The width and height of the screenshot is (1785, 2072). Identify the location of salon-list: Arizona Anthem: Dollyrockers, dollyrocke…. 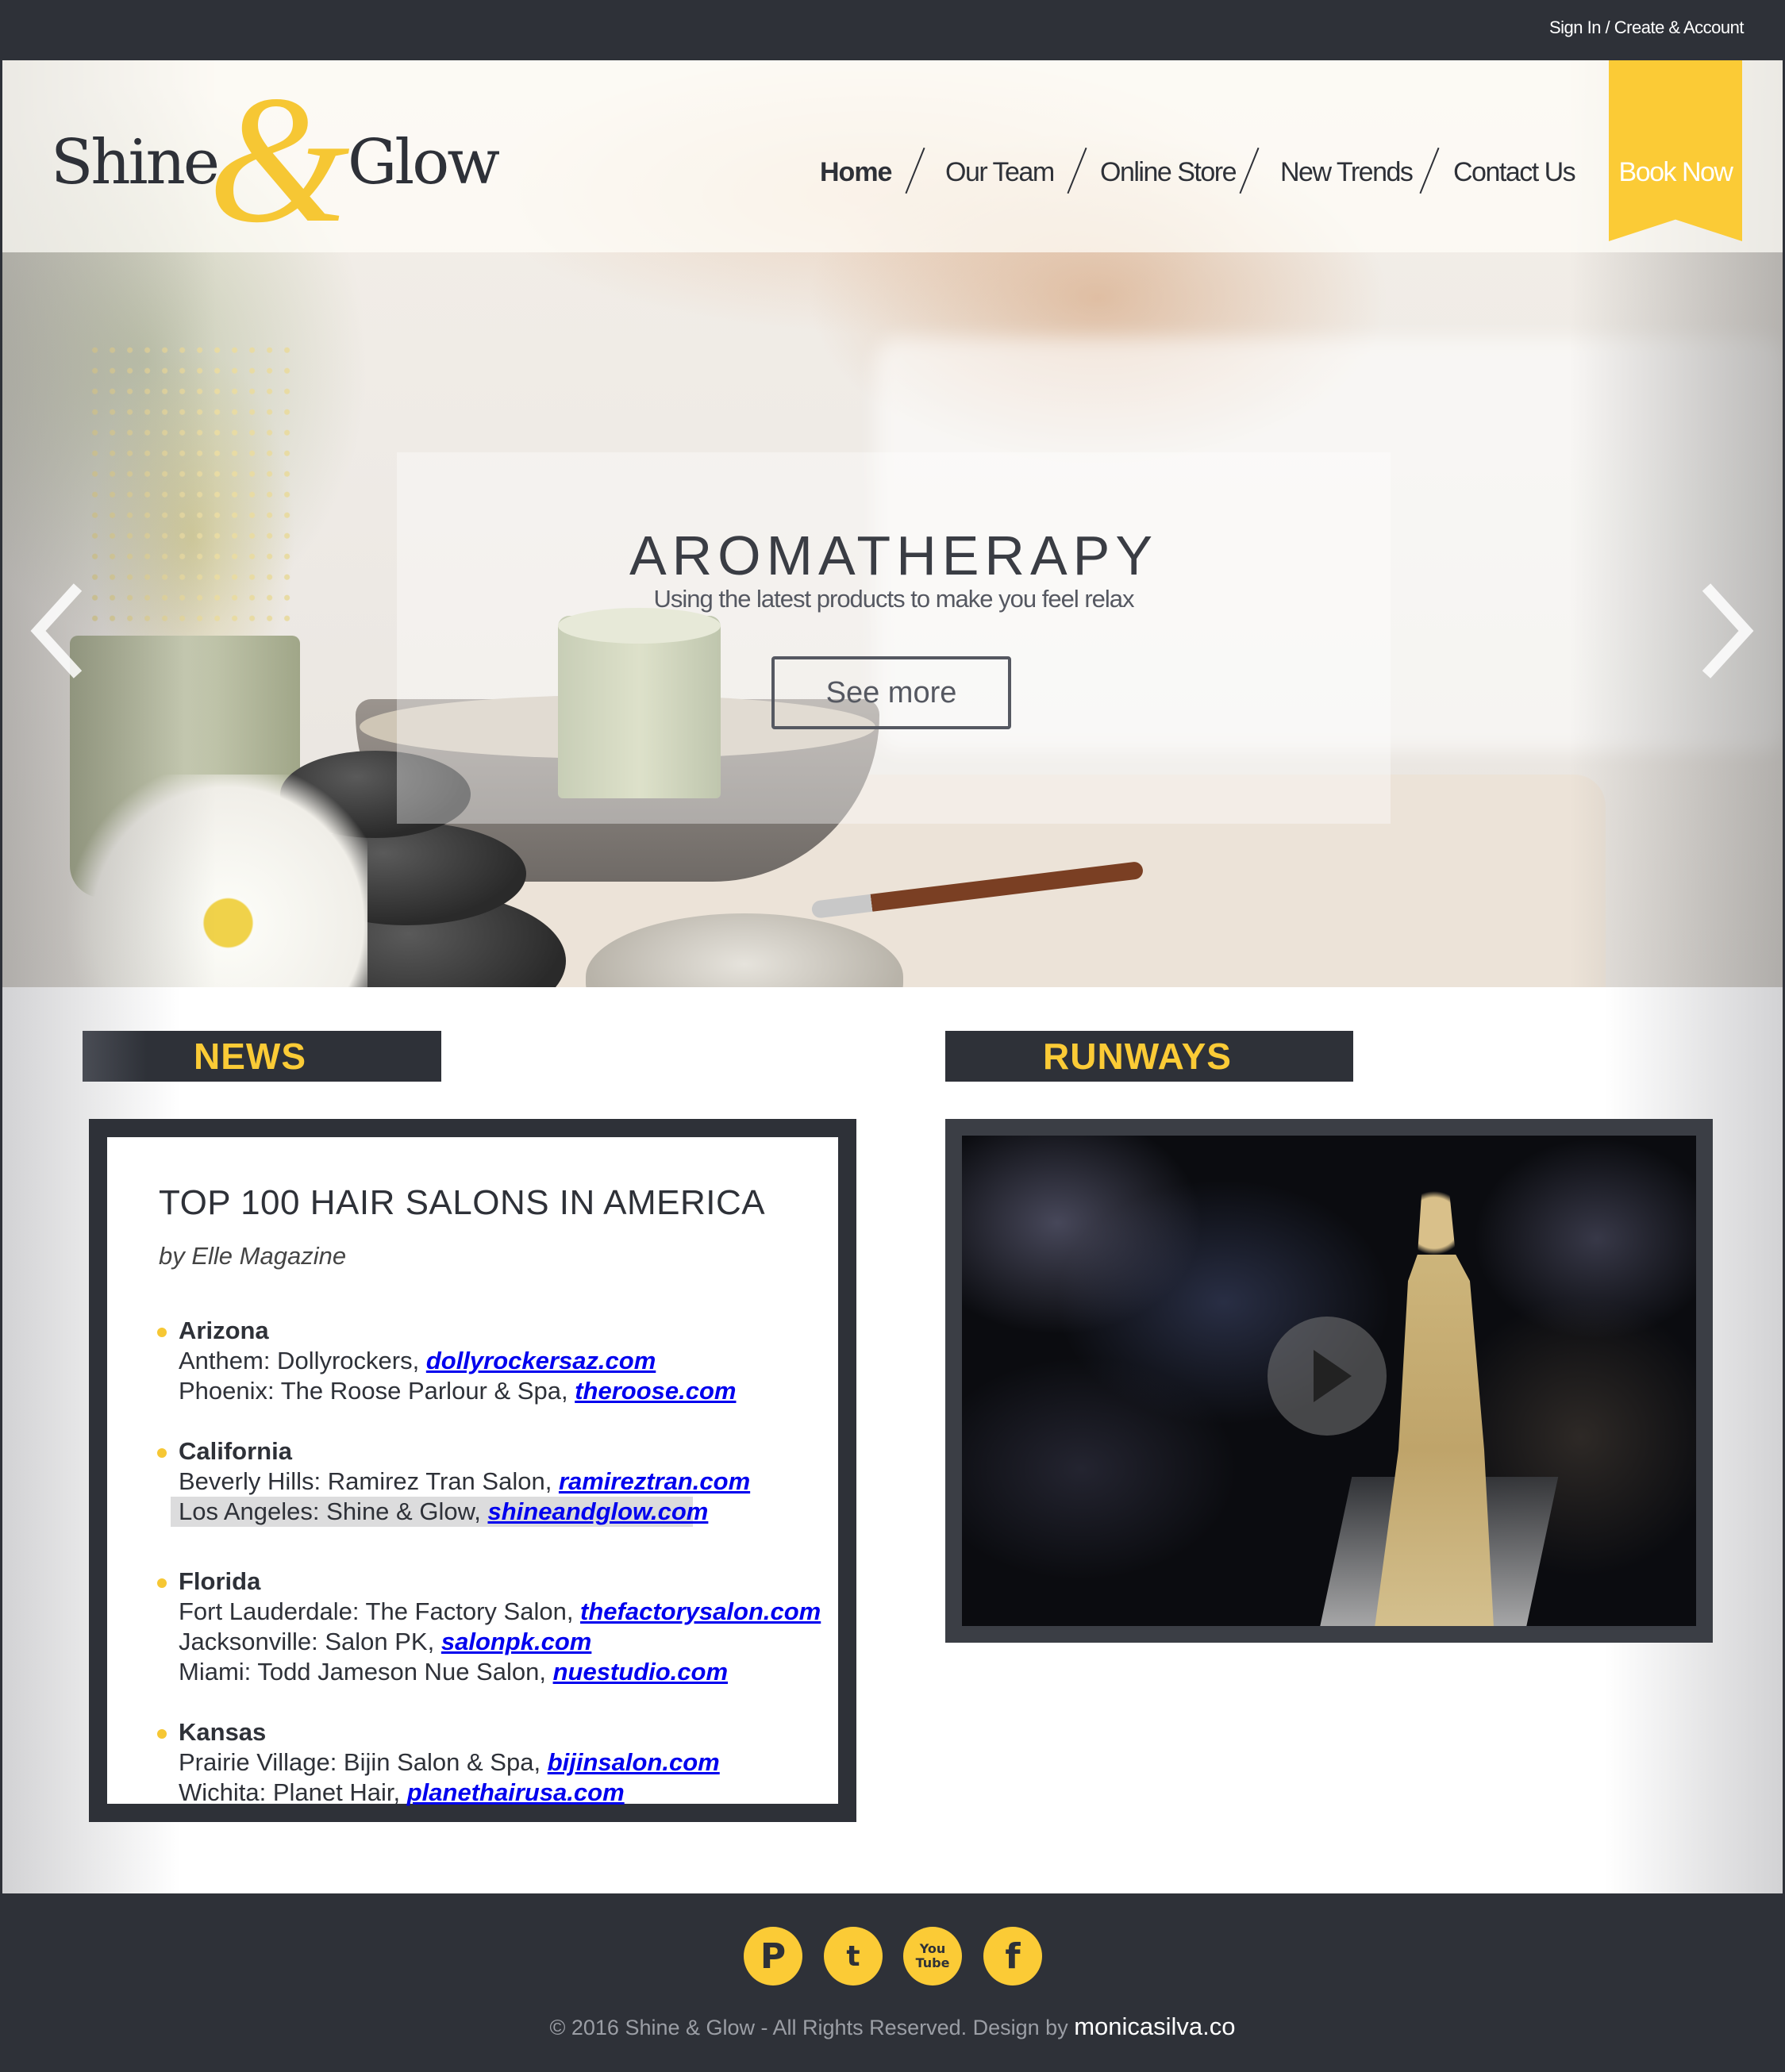
(493, 1577).